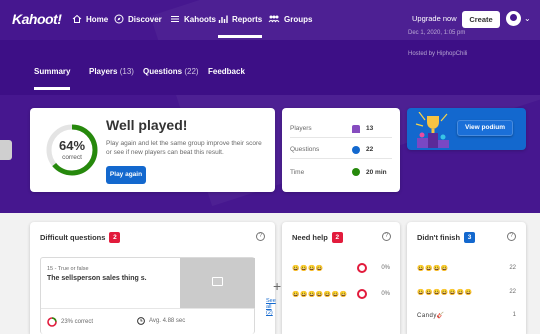  Describe the element at coordinates (376, 172) in the screenshot. I see `stat-time-value: 20 min` at that location.